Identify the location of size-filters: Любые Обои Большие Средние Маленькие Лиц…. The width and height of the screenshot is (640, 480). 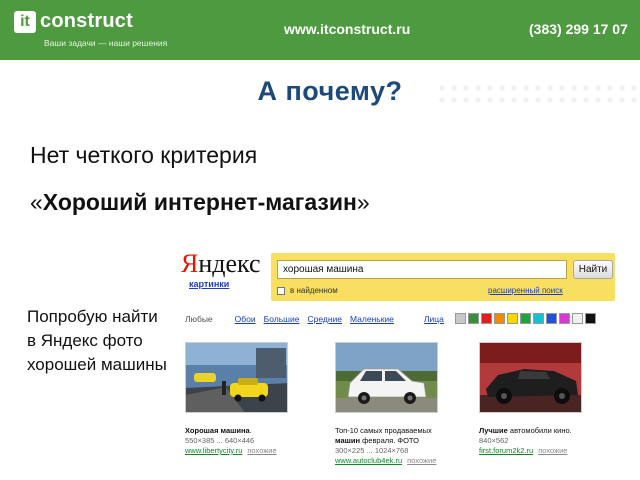
(318, 319).